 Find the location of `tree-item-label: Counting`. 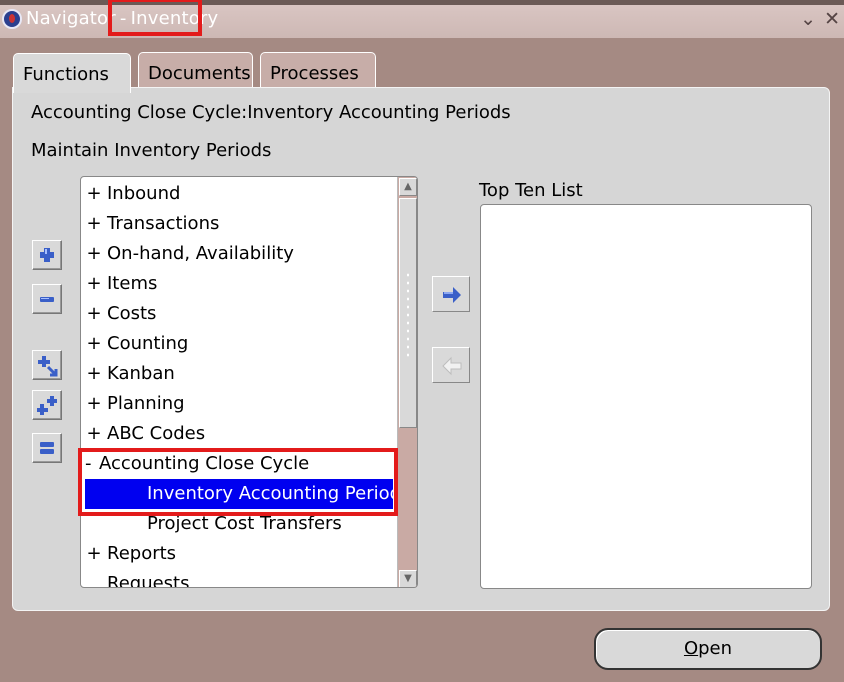

tree-item-label: Counting is located at coordinates (148, 343).